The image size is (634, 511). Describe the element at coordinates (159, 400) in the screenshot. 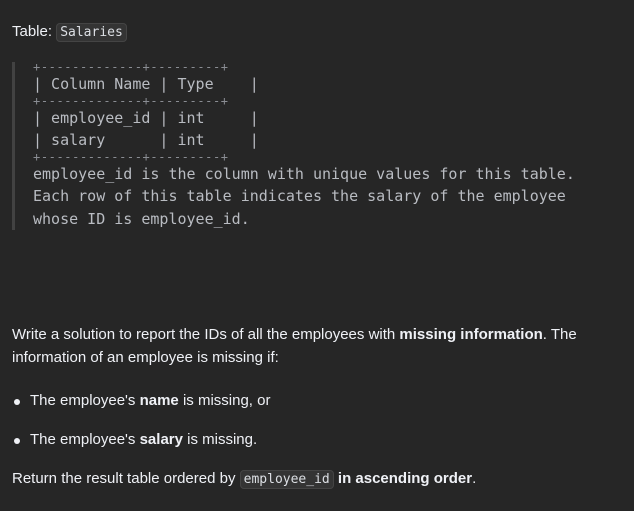

I see `cond-emphasis: name` at that location.